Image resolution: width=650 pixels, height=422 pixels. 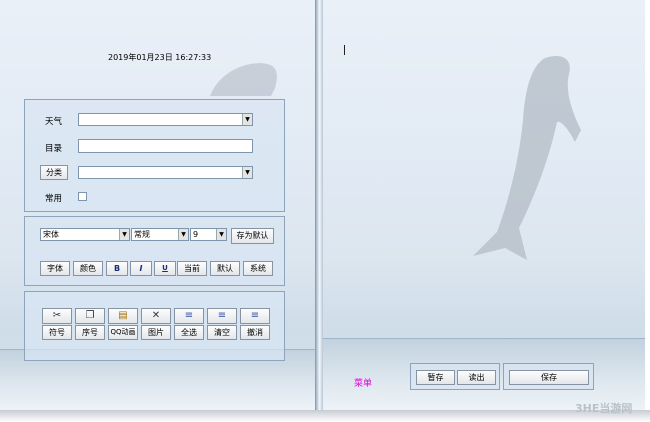 What do you see at coordinates (165, 146) in the screenshot?
I see `catalog-input` at bounding box center [165, 146].